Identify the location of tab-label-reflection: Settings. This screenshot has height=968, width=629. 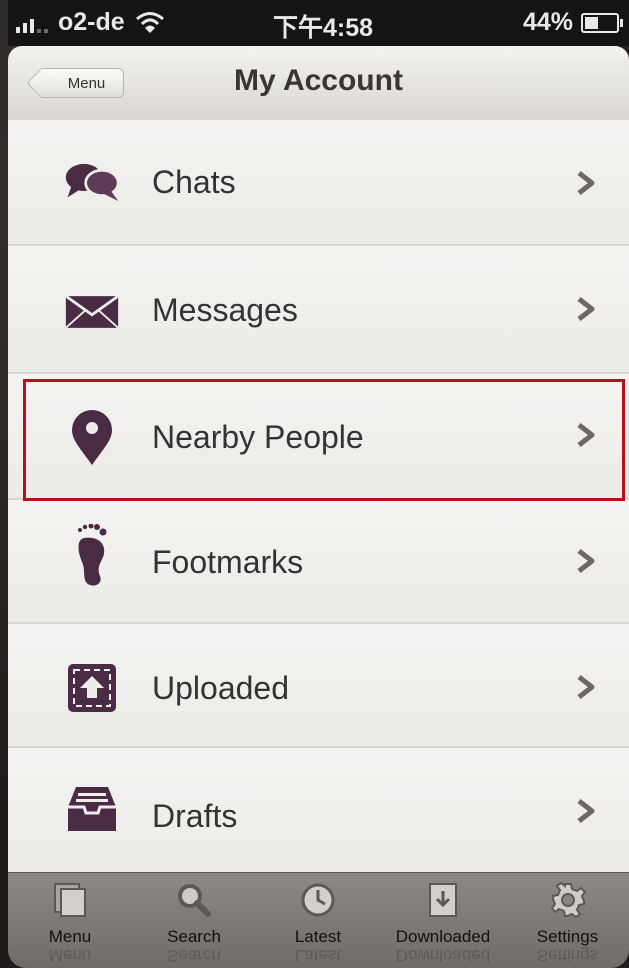
(567, 955).